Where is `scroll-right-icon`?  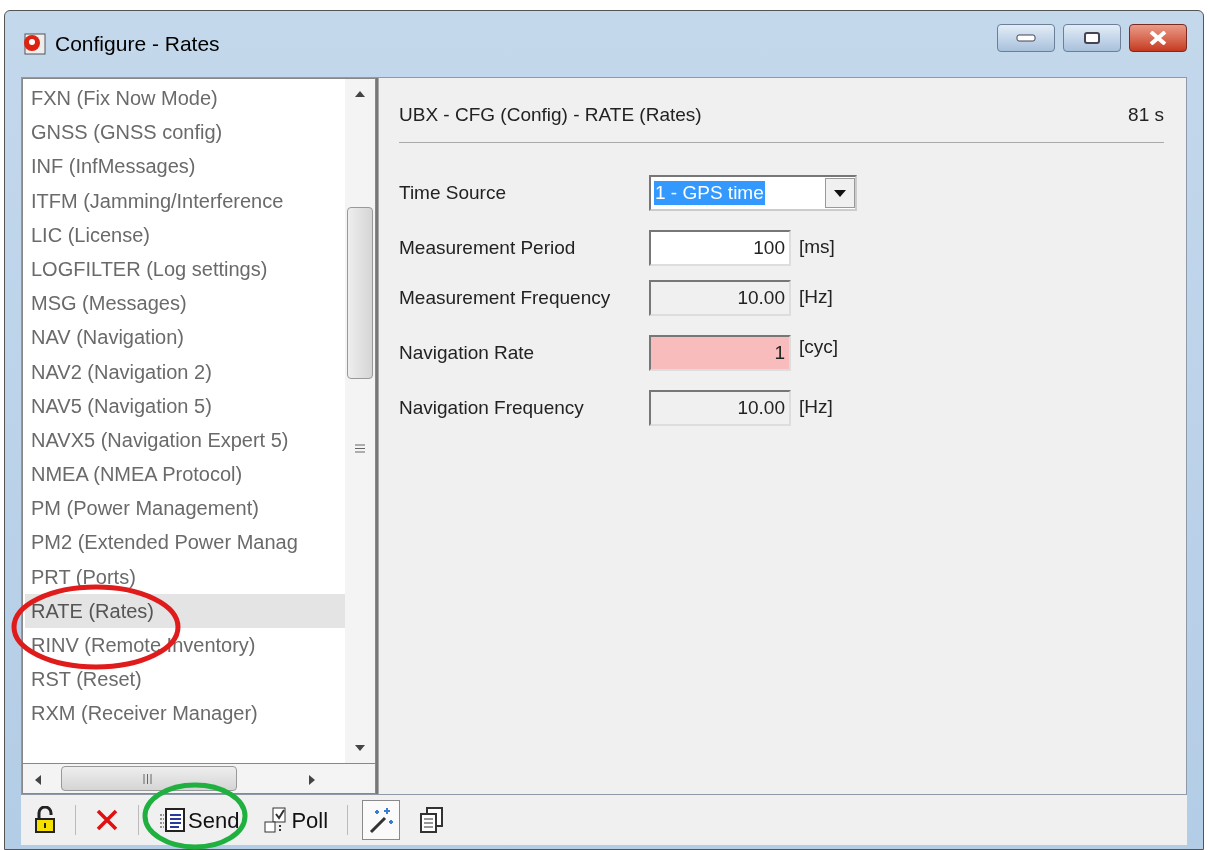 scroll-right-icon is located at coordinates (312, 780).